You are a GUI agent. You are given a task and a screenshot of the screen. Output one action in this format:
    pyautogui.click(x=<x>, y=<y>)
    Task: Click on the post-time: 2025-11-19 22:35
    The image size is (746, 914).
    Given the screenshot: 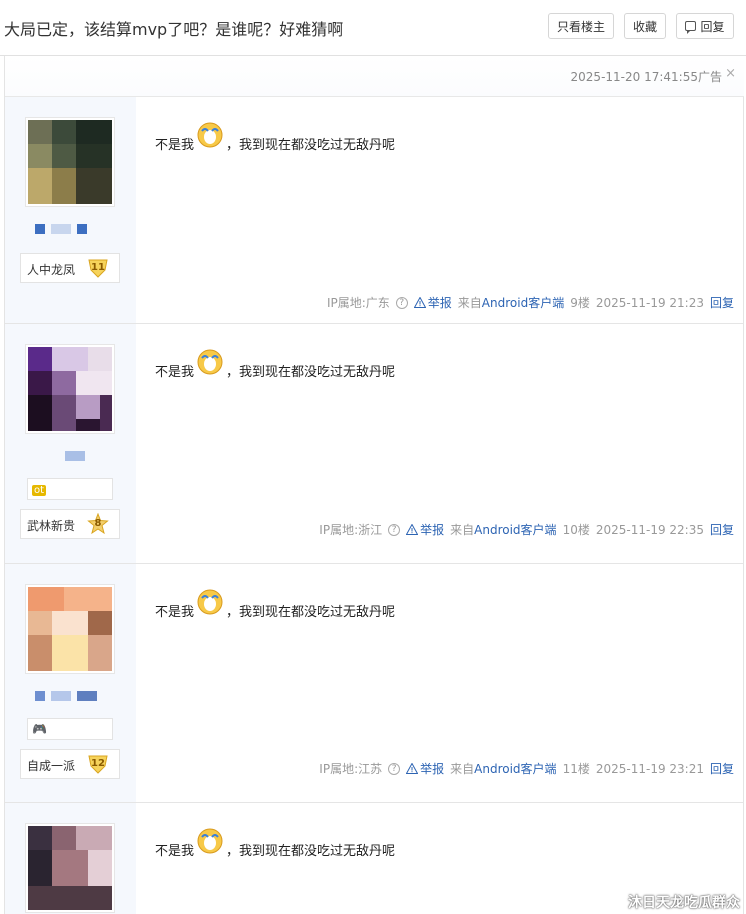 What is the action you would take?
    pyautogui.click(x=649, y=529)
    